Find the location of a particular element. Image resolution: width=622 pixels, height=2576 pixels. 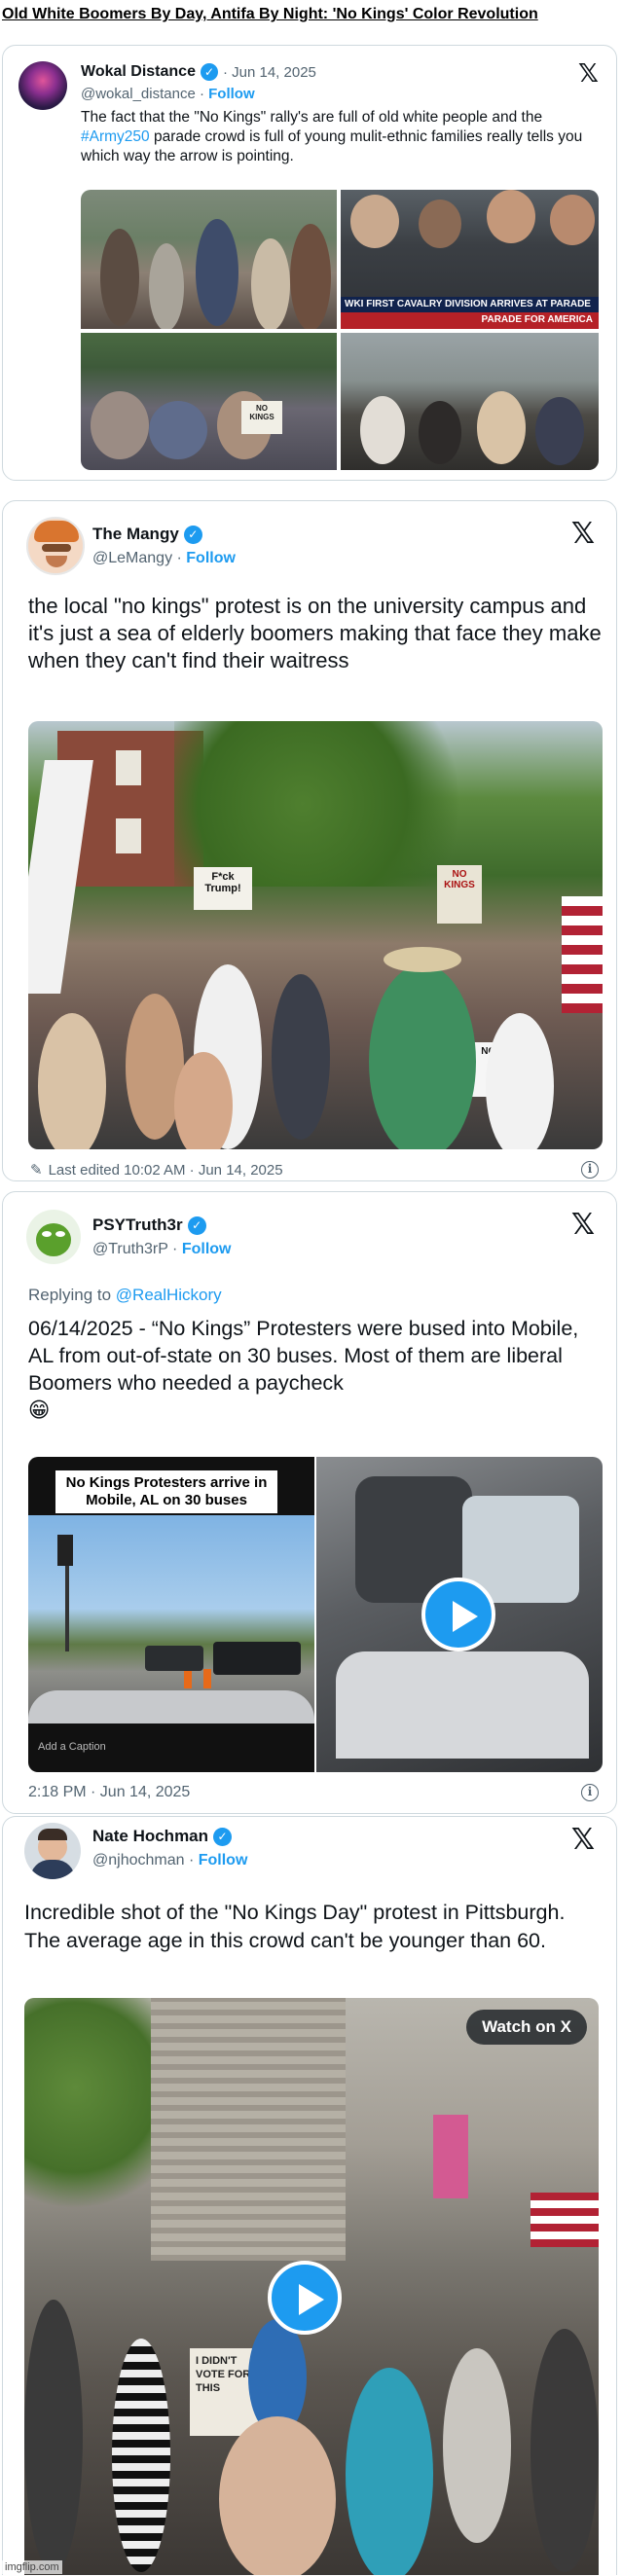

author-handle: @wokal_distance is located at coordinates (138, 94).